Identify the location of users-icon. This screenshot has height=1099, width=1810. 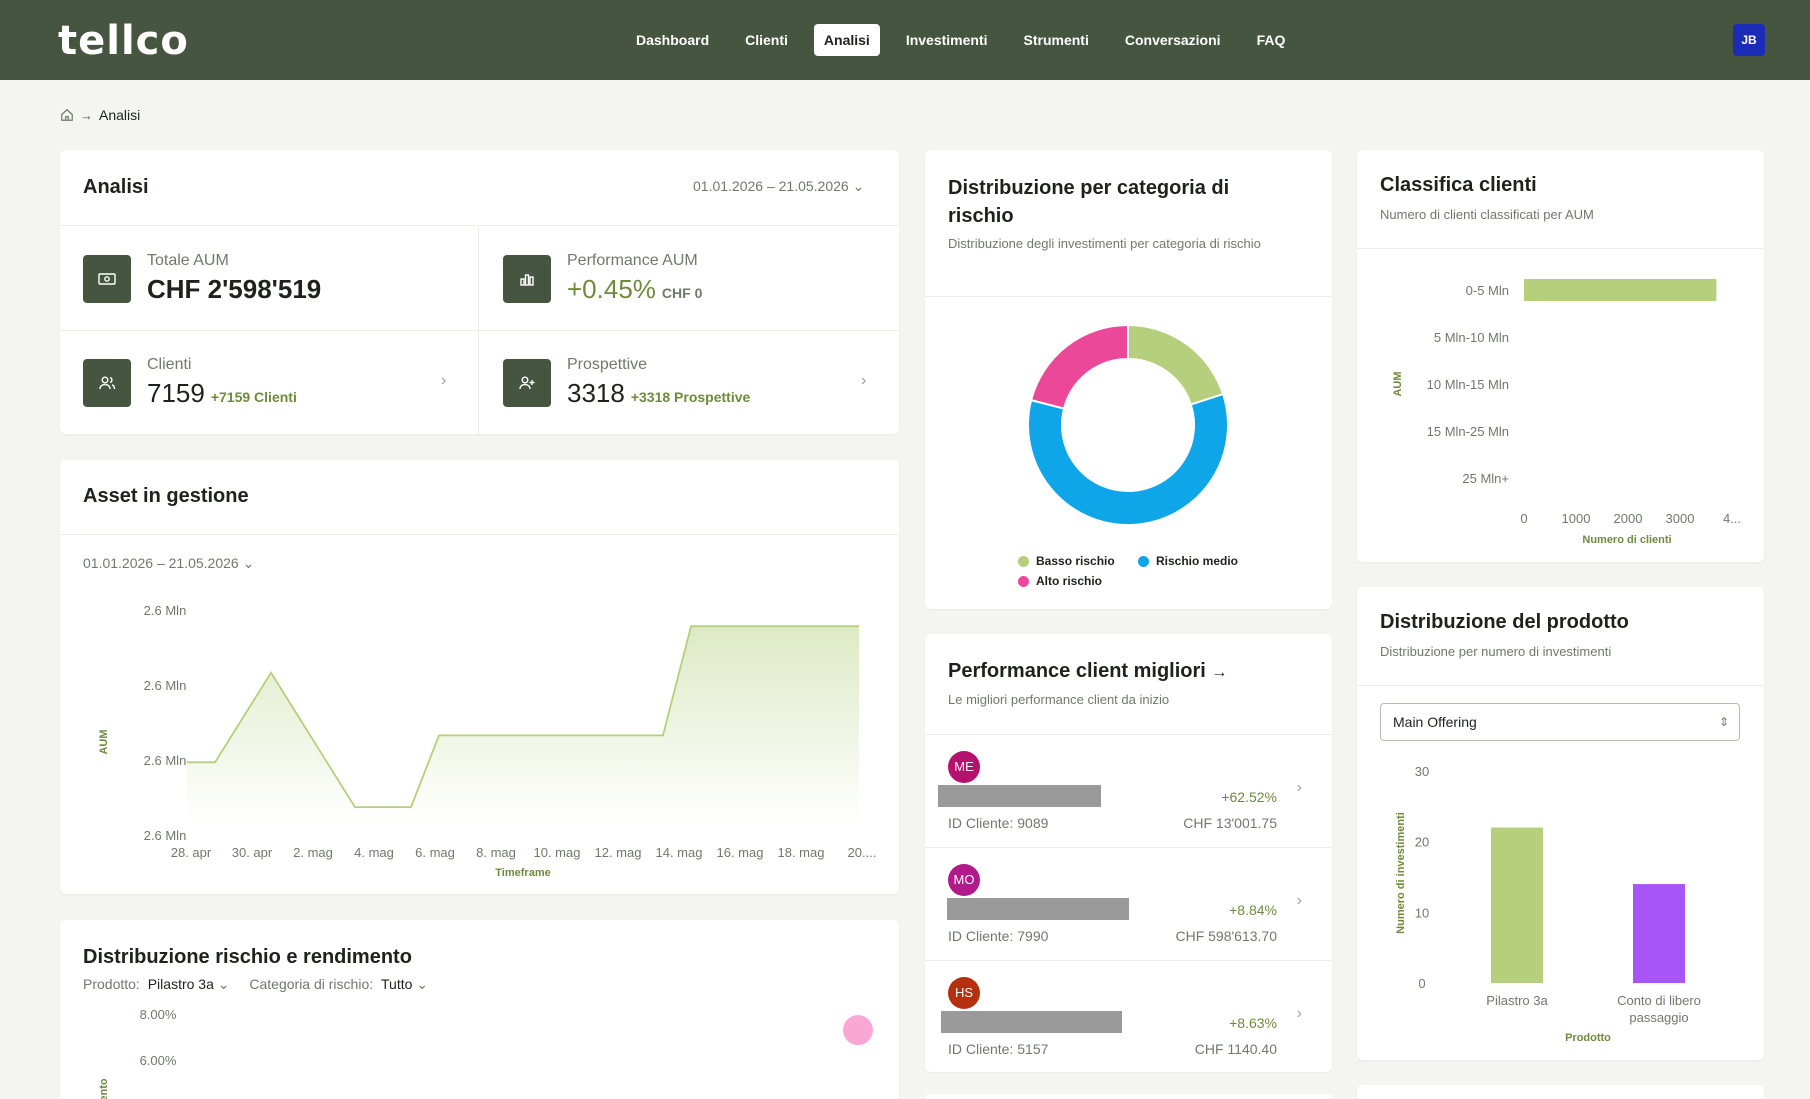
(107, 383).